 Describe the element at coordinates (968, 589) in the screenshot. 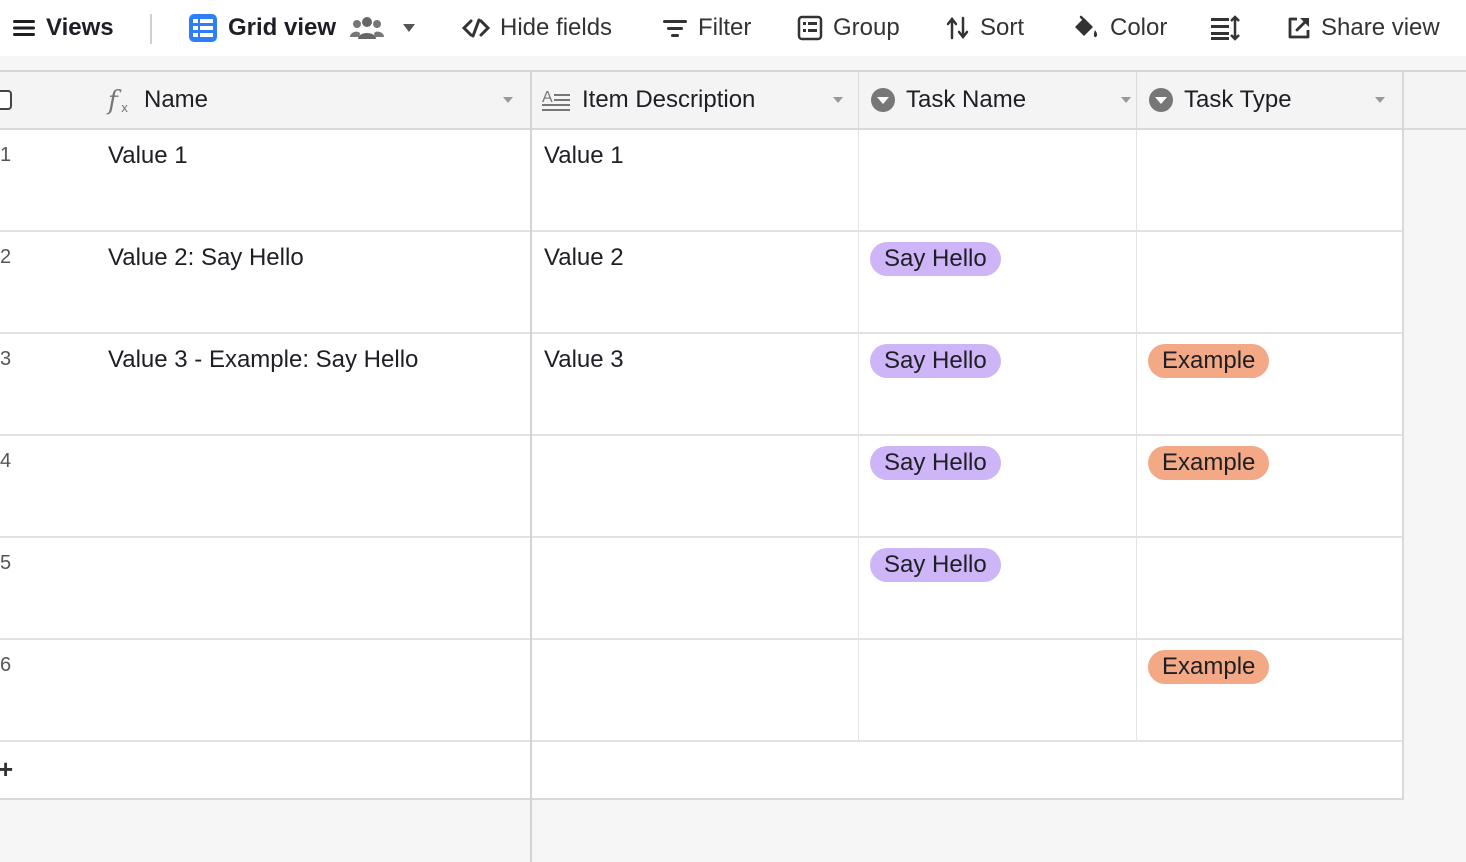

I see `table-row: Say Hello` at that location.